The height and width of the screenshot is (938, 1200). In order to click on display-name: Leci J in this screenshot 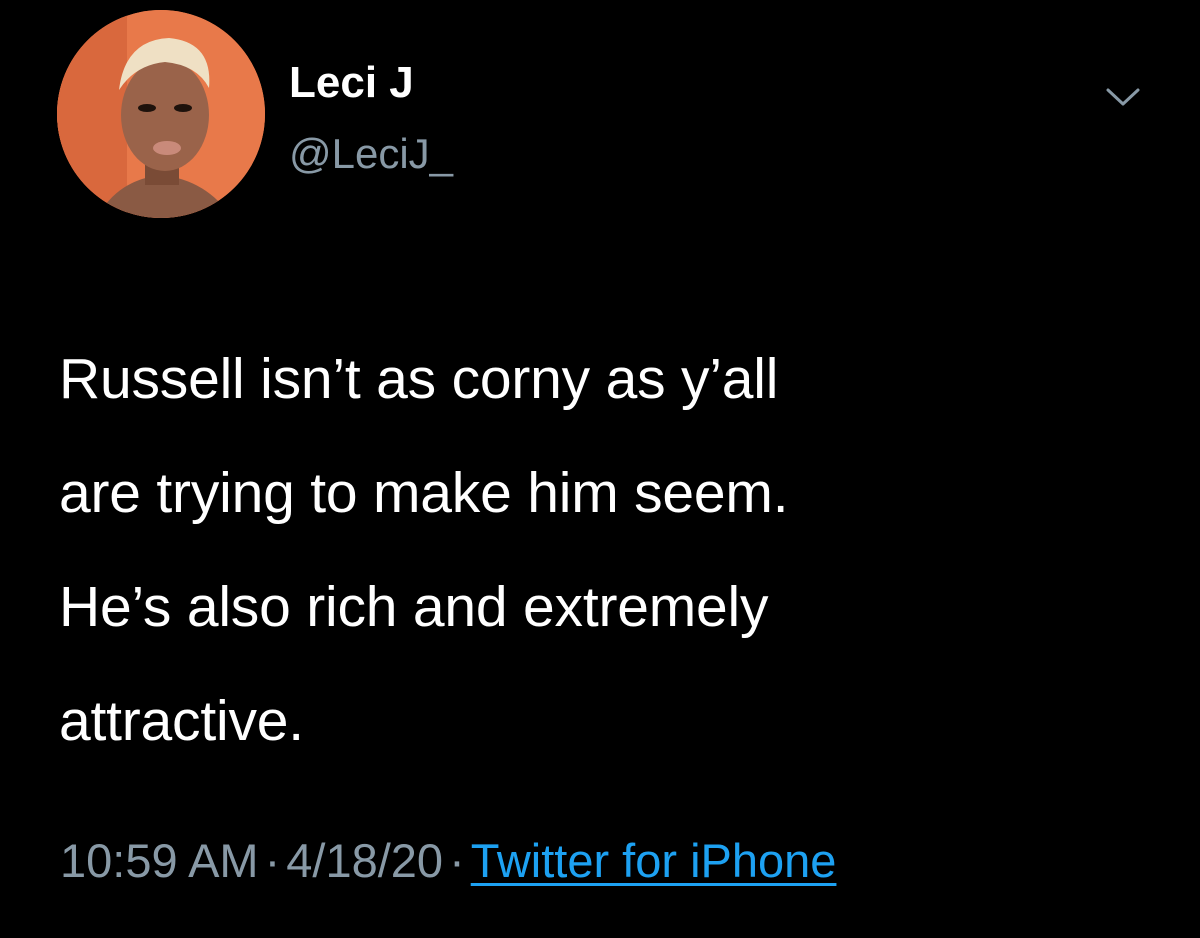, I will do `click(351, 83)`.